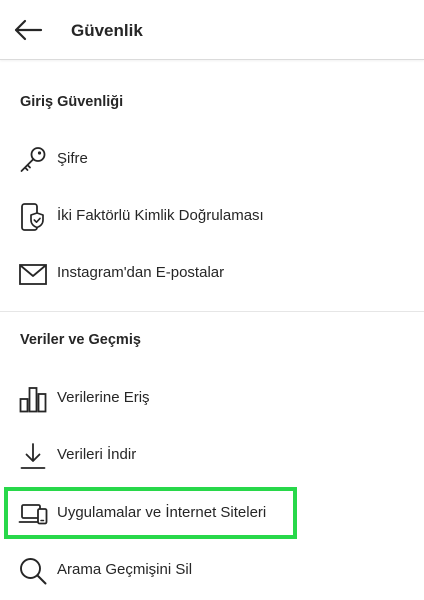 The height and width of the screenshot is (600, 424). I want to click on menu-item-label: Instagram'dan E-postalar, so click(141, 272).